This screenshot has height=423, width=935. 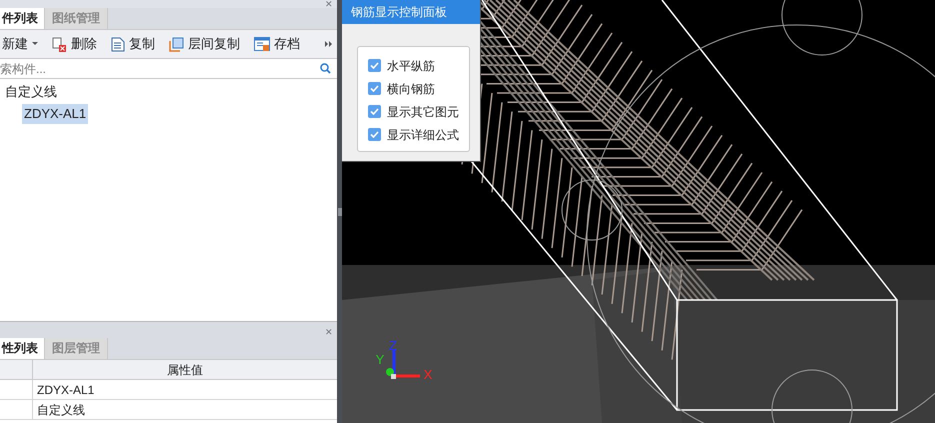 What do you see at coordinates (74, 44) in the screenshot?
I see `toolbar-button: 删除` at bounding box center [74, 44].